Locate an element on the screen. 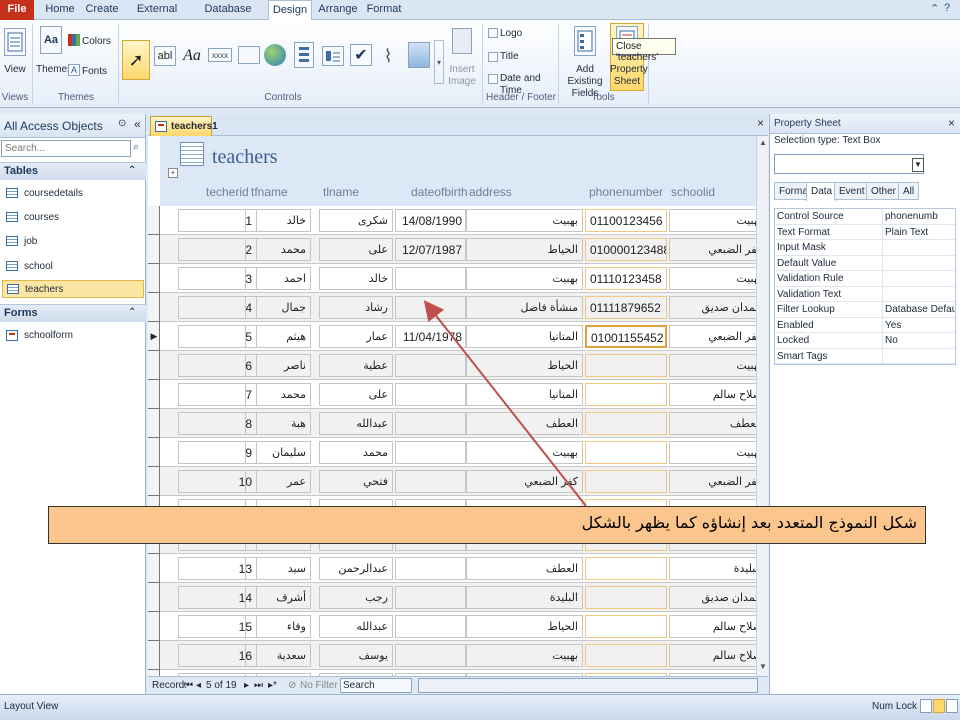  nav-category-tables: Tables ⌃ is located at coordinates (73, 171).